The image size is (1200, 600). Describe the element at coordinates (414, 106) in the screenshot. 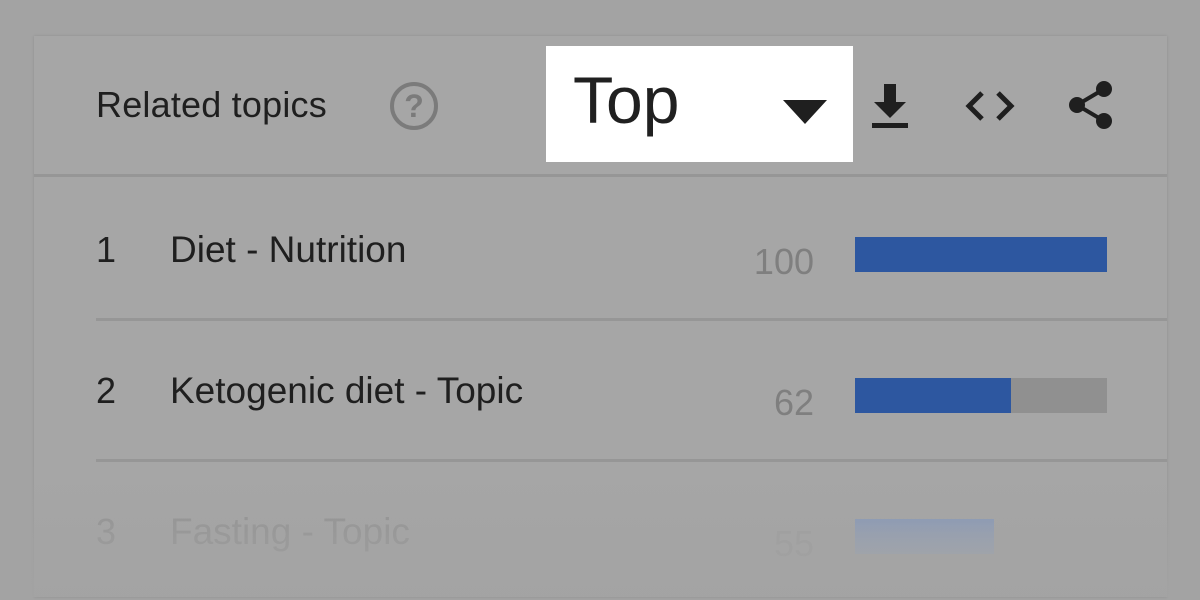

I see `help-icon: ?` at that location.